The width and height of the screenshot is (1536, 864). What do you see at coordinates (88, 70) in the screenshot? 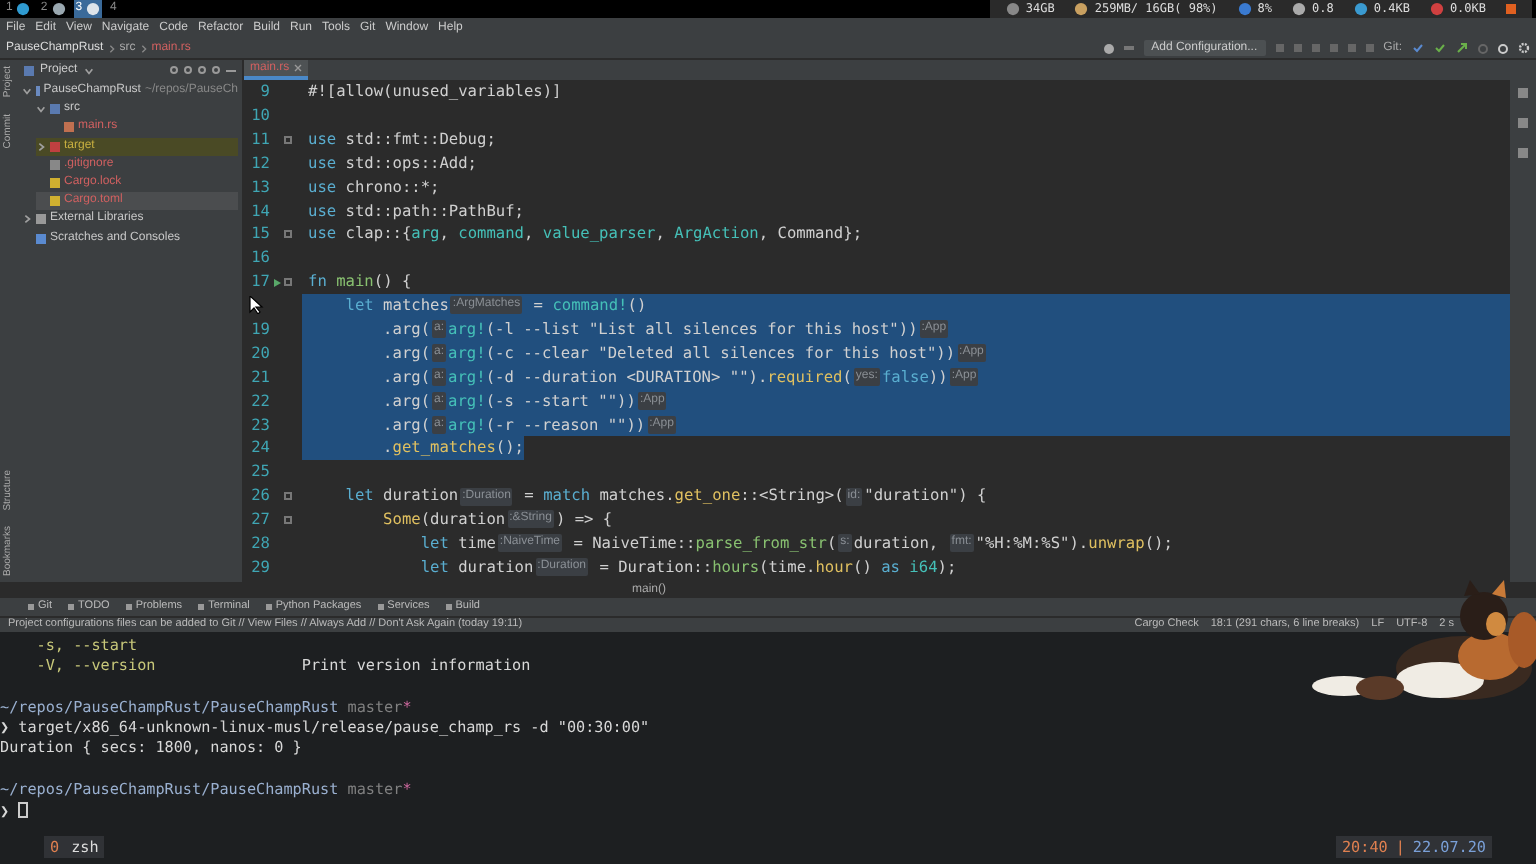
I see `dropdown-icon` at bounding box center [88, 70].